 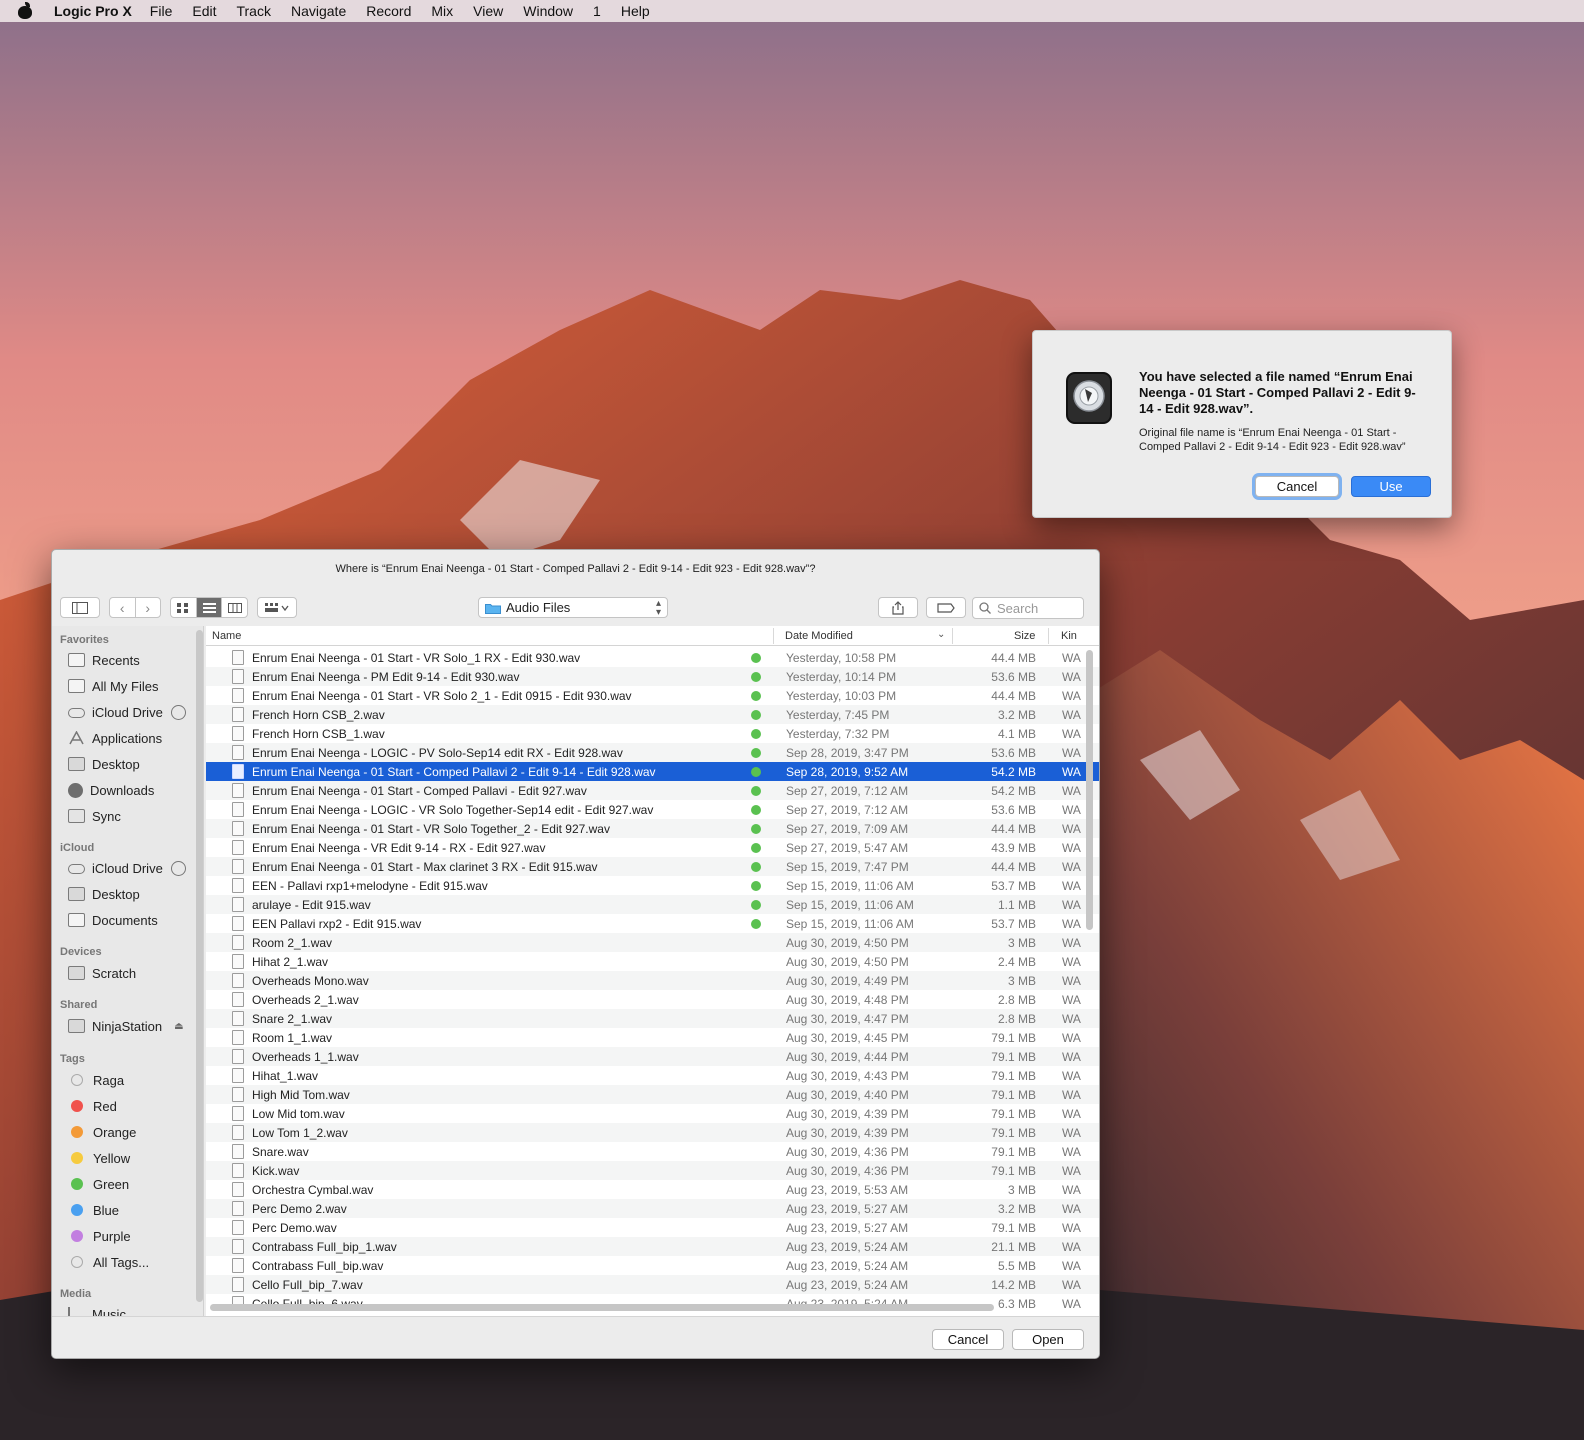 I want to click on menu-navigate: Navigate, so click(x=318, y=11).